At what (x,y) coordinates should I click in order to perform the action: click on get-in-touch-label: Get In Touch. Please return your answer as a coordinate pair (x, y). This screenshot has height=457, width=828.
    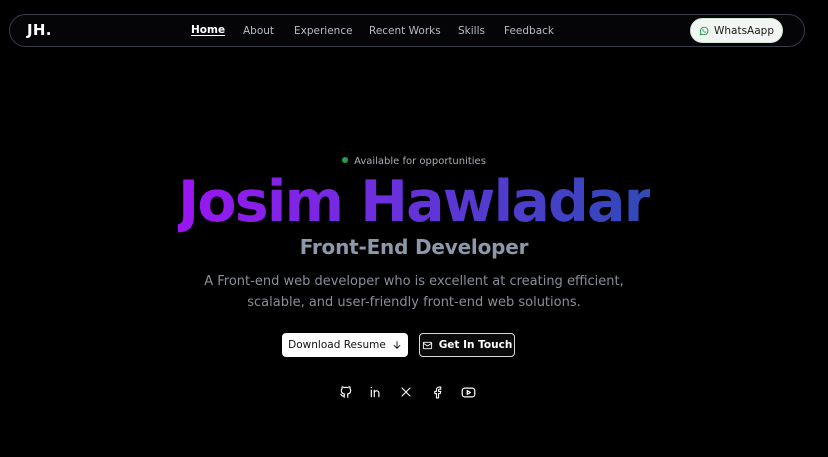
    Looking at the image, I should click on (475, 345).